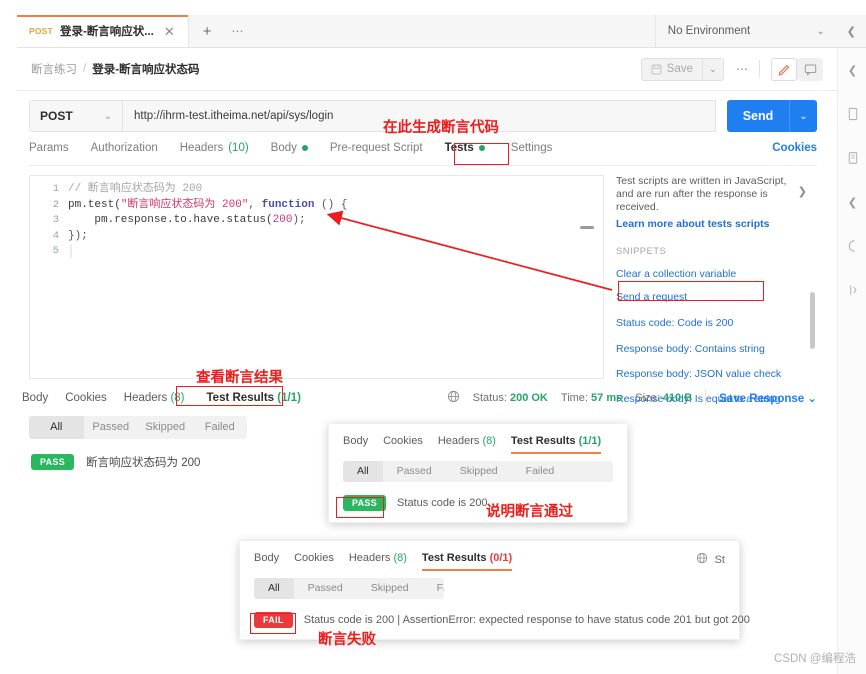  What do you see at coordinates (852, 158) in the screenshot?
I see `comments-icon` at bounding box center [852, 158].